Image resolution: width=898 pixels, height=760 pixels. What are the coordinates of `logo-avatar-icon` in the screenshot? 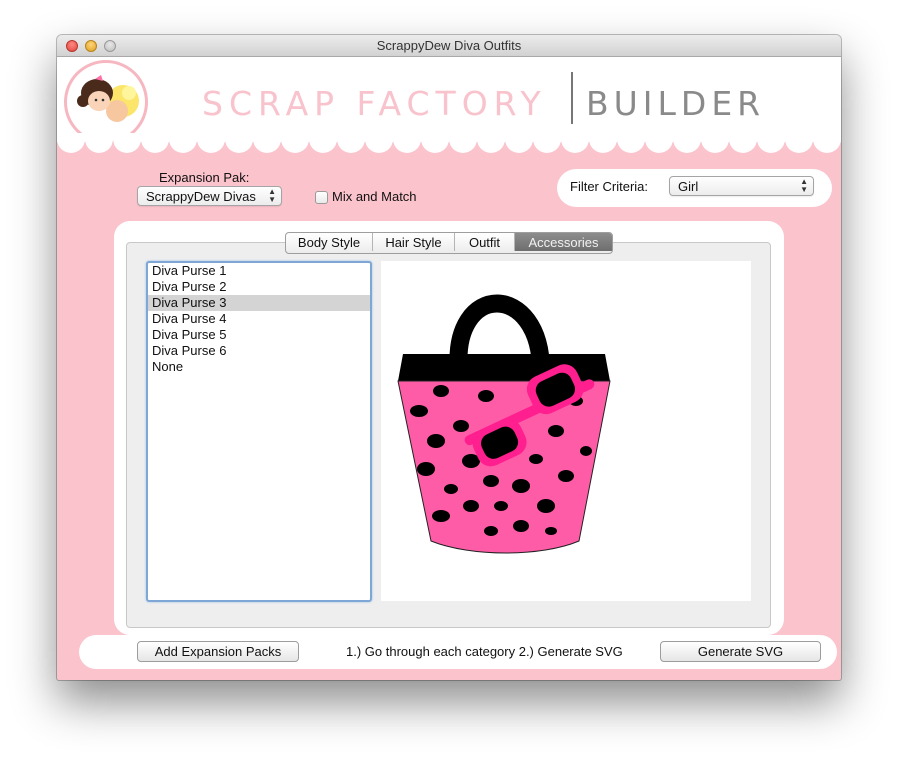 It's located at (106, 102).